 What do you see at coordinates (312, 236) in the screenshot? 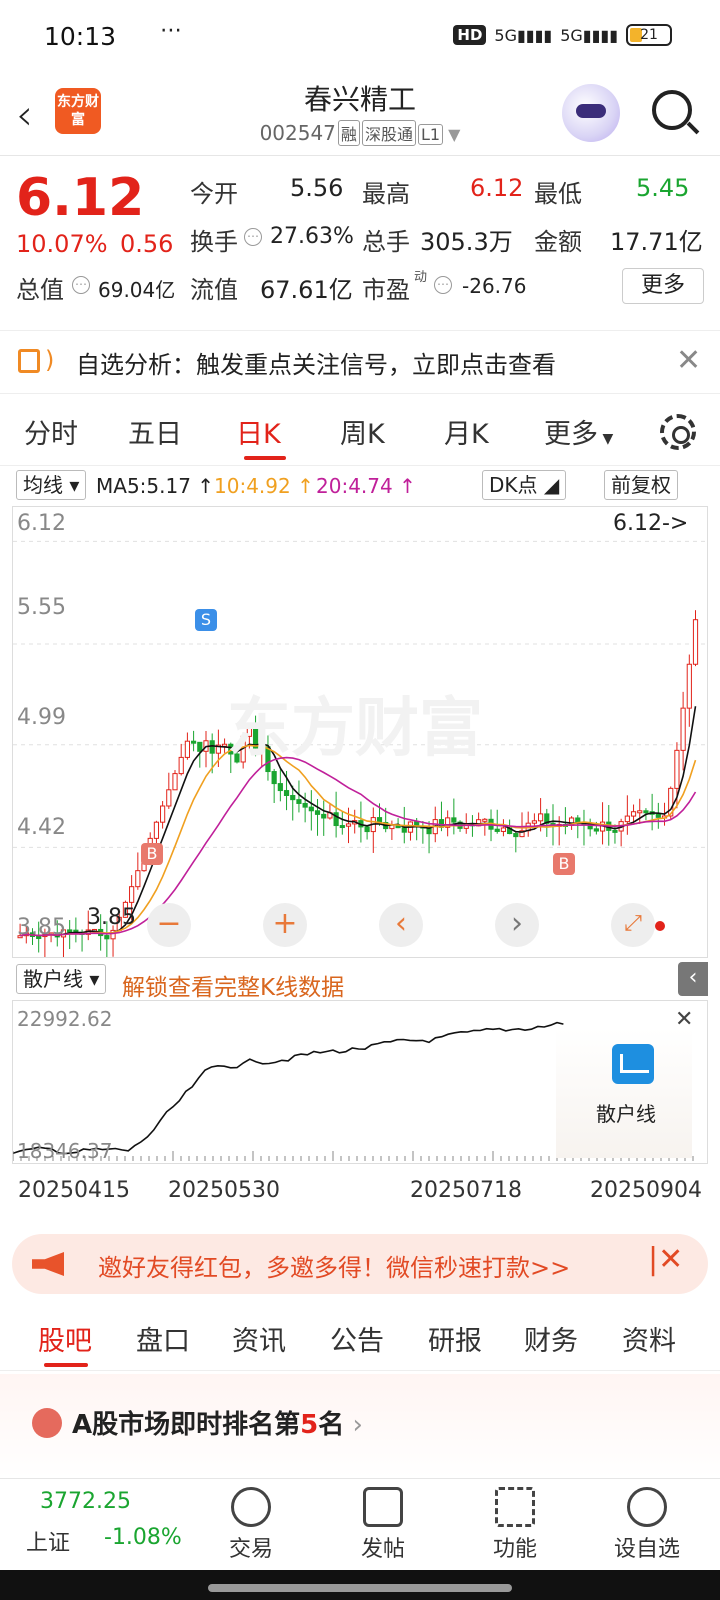
I see `turnover-value: 27.63%` at bounding box center [312, 236].